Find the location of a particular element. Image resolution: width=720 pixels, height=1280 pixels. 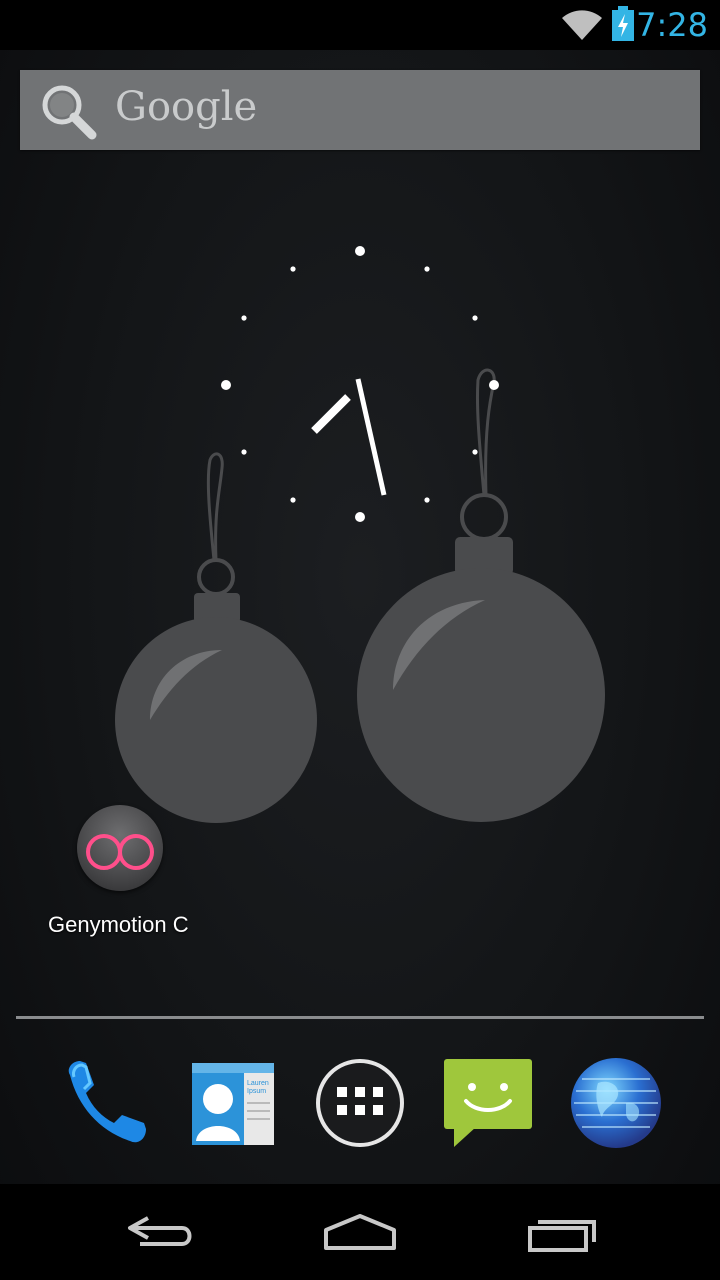

all-apps-icon is located at coordinates (360, 1103).